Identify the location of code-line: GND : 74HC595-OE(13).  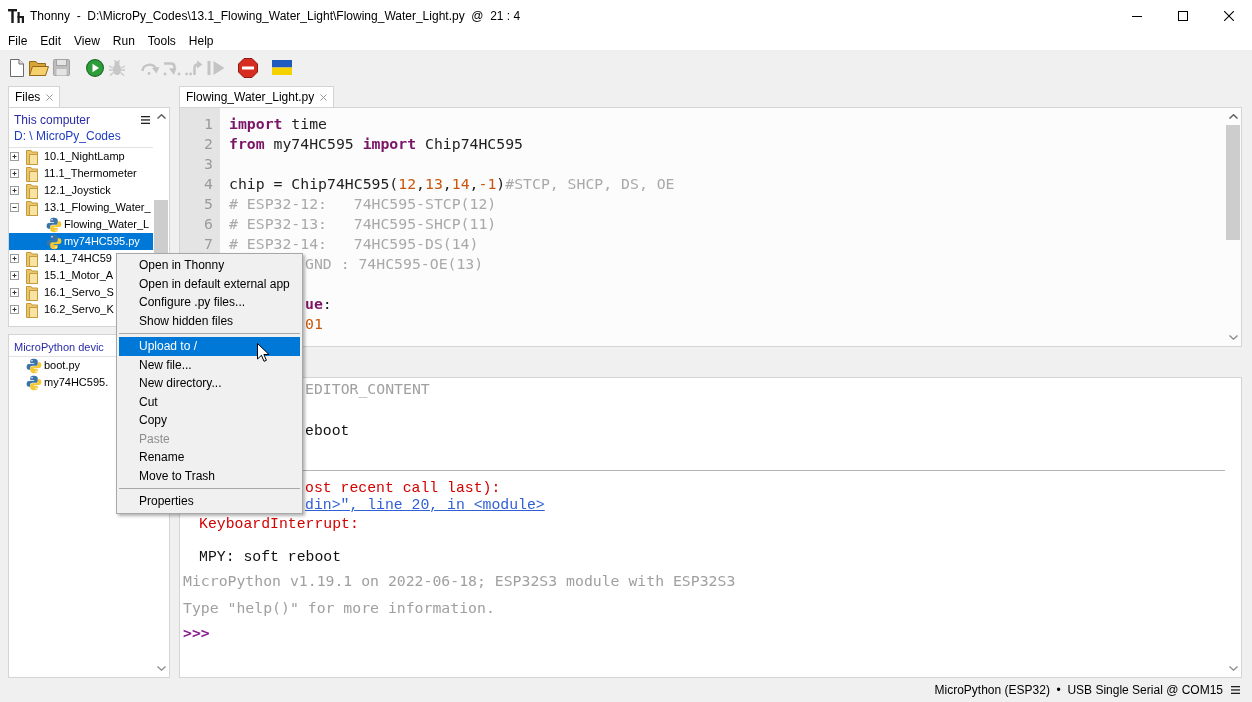
(394, 264).